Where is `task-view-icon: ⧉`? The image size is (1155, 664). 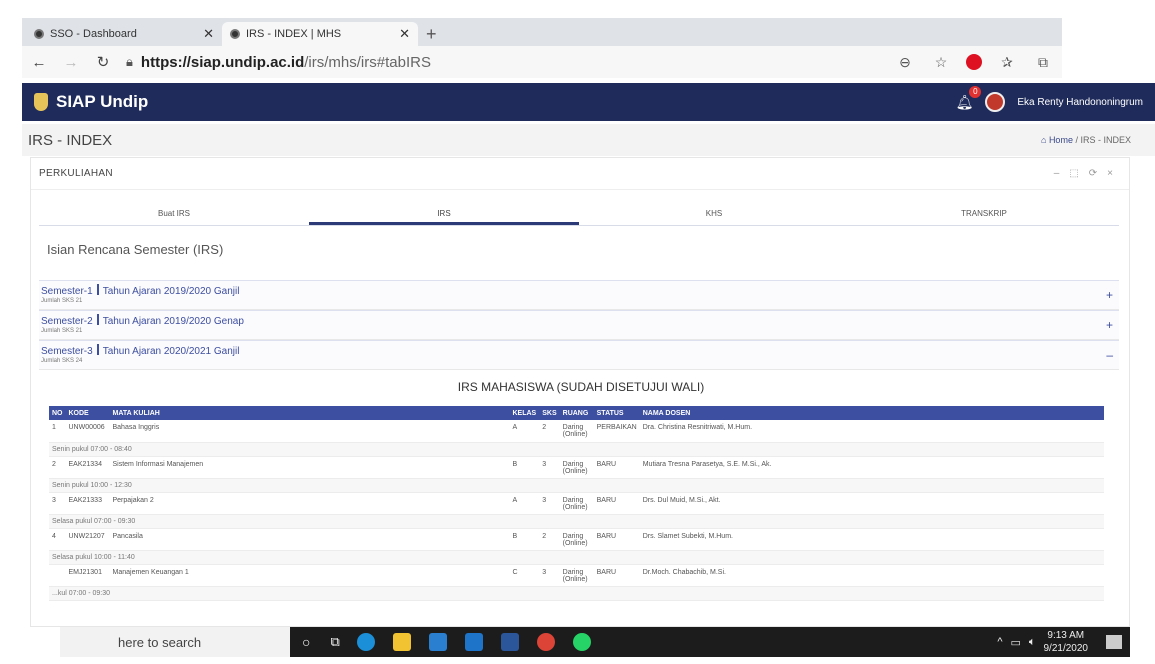
task-view-icon: ⧉ is located at coordinates (334, 642).